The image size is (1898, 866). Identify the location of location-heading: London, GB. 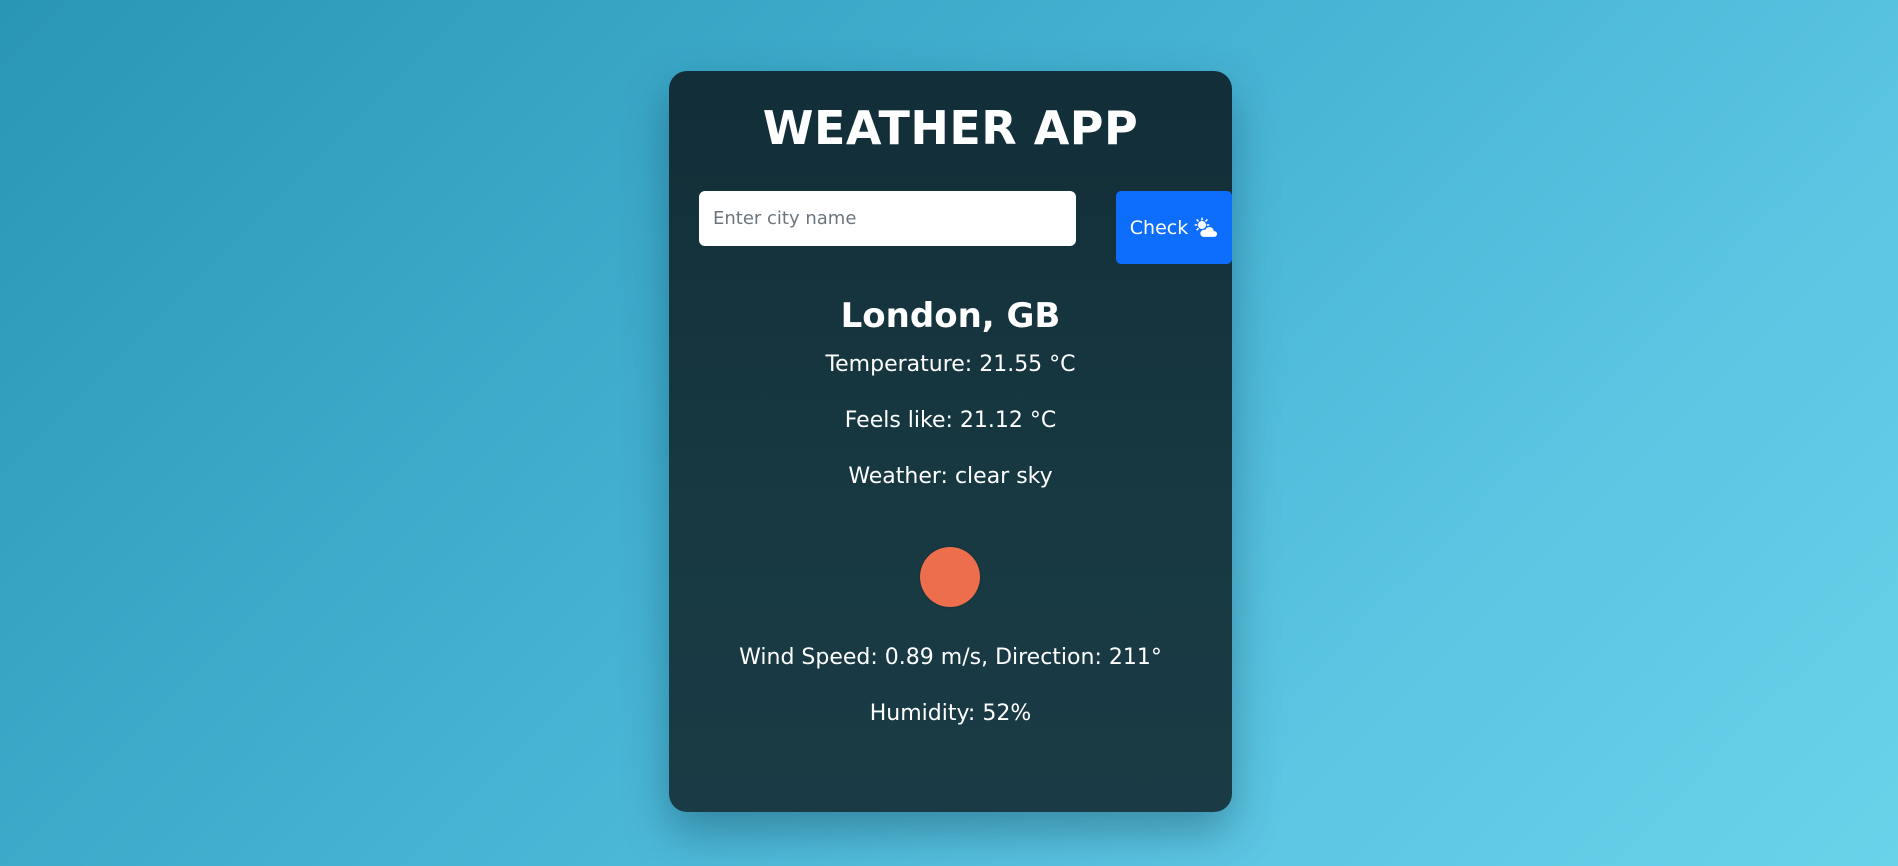
(950, 316).